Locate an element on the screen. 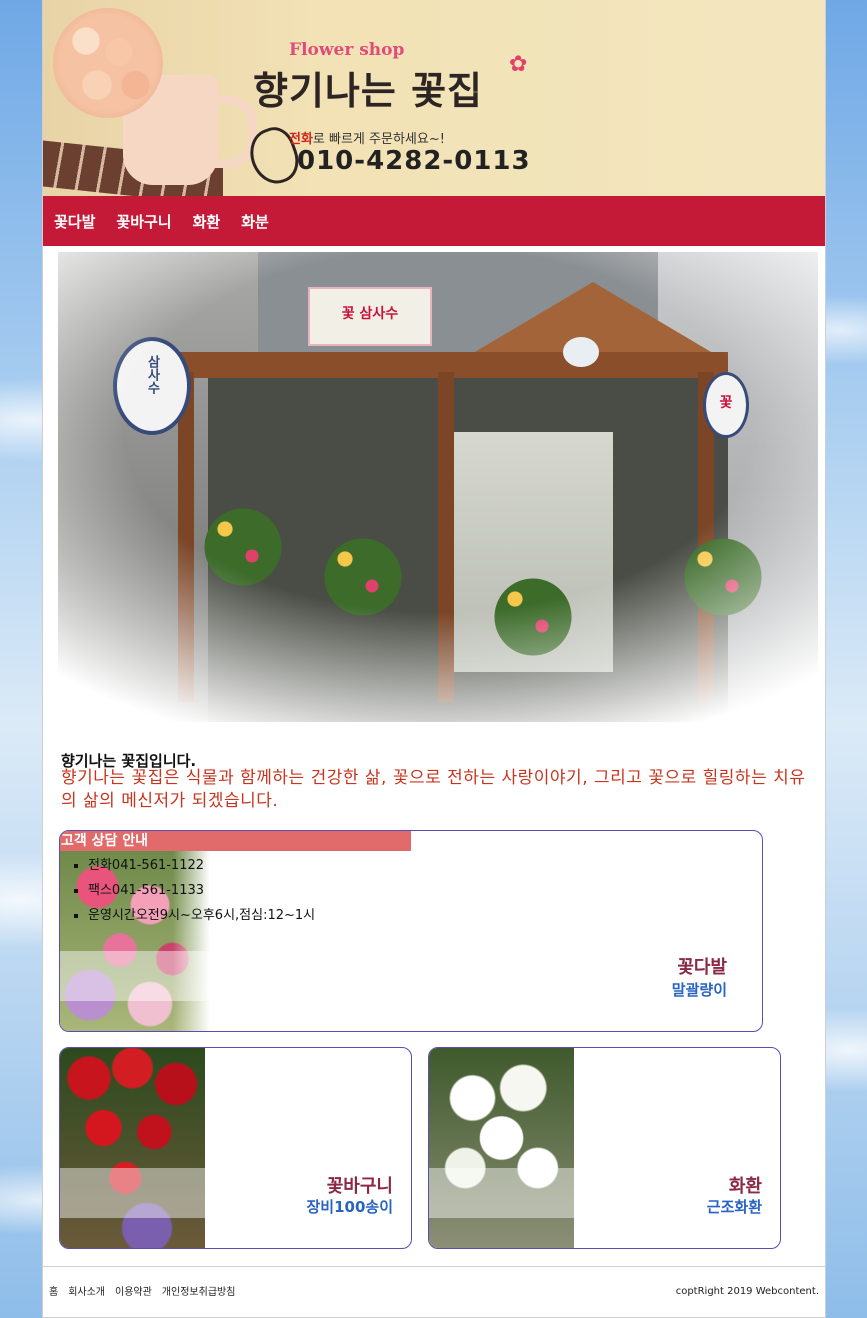 The width and height of the screenshot is (867, 1318). card-subtitle-bouquet: 말괄량이 is located at coordinates (699, 990).